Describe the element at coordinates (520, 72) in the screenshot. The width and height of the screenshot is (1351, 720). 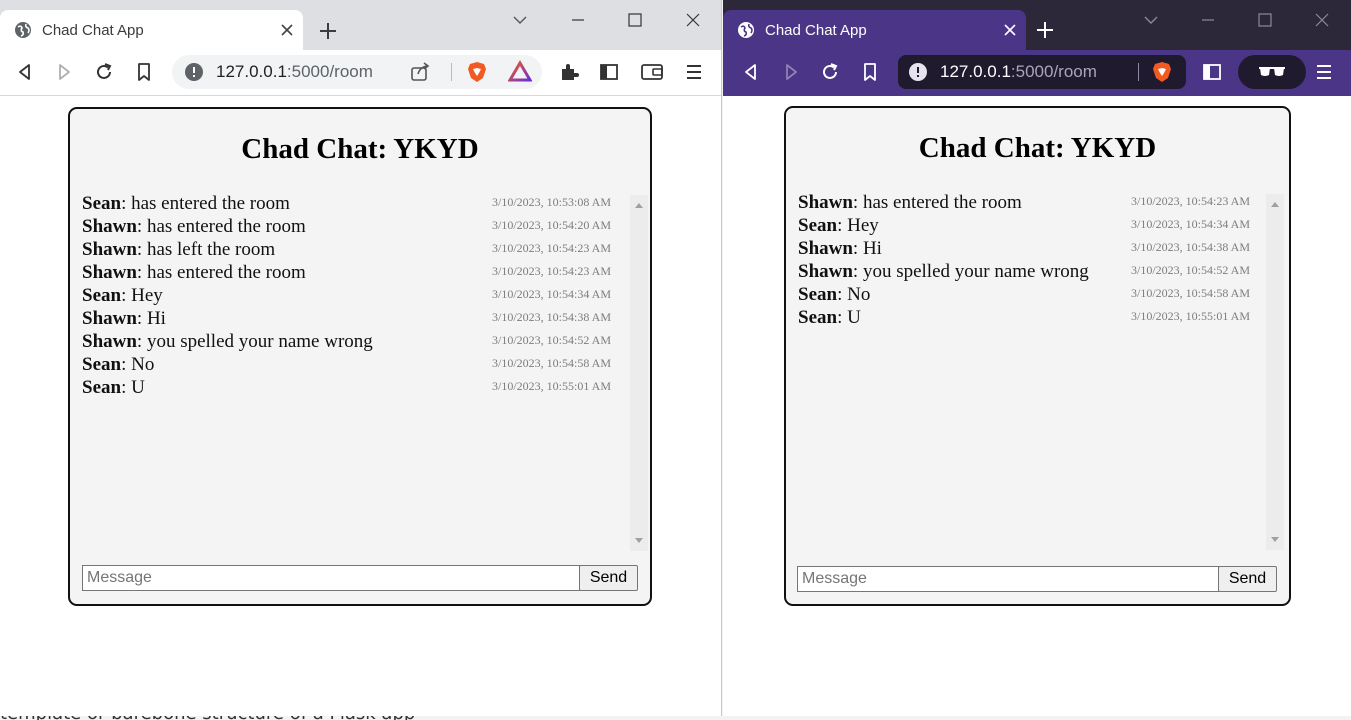
I see `brave-rewards-icon` at that location.